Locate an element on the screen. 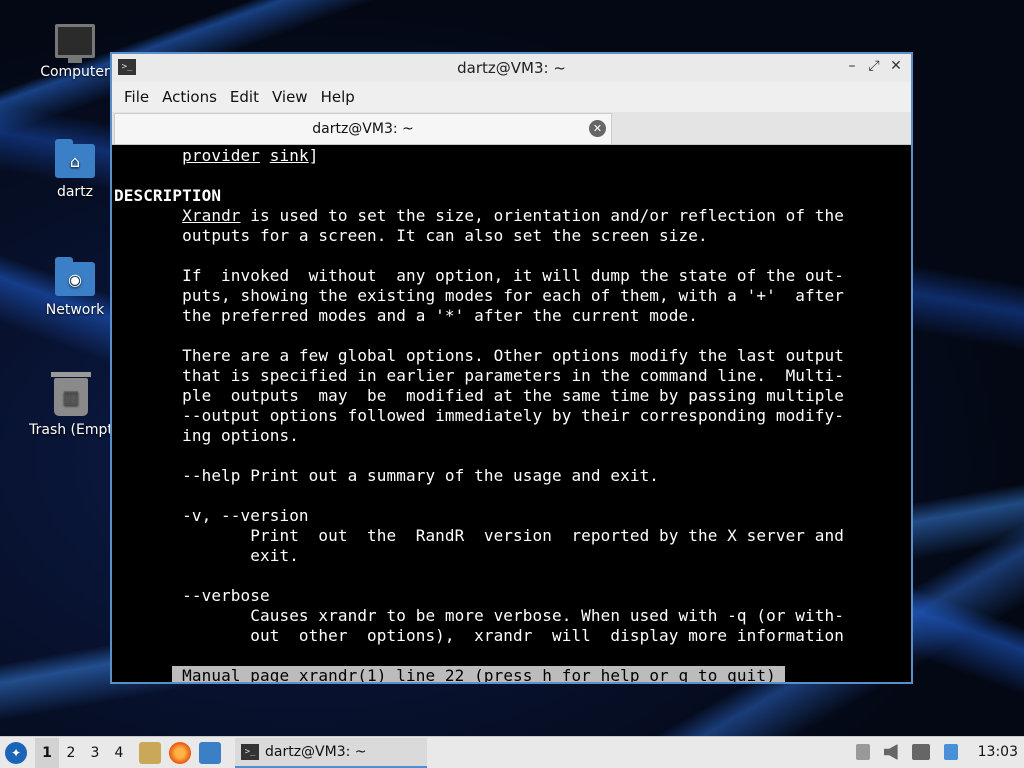  menu-file: File is located at coordinates (141, 97).